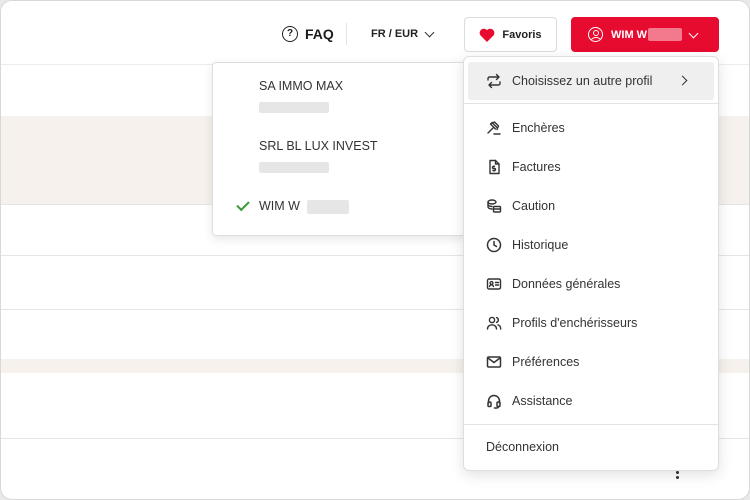 The height and width of the screenshot is (500, 750). I want to click on profile-option: SA IMMO MAX, so click(339, 96).